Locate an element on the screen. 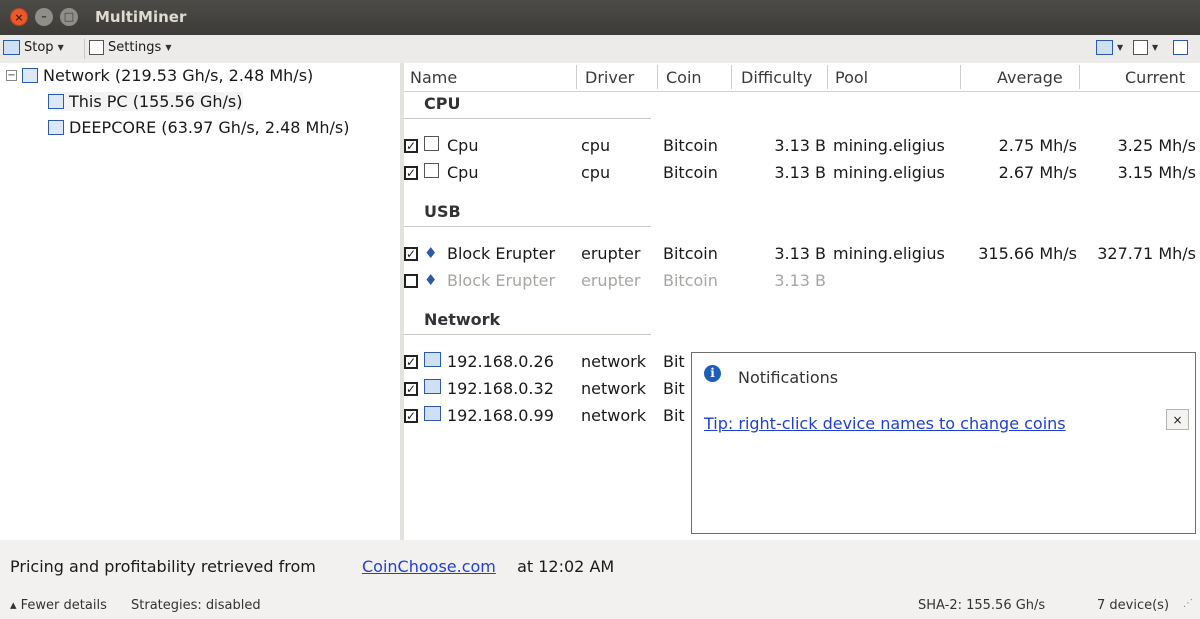 The image size is (1200, 619). settings-label: Settings is located at coordinates (135, 47).